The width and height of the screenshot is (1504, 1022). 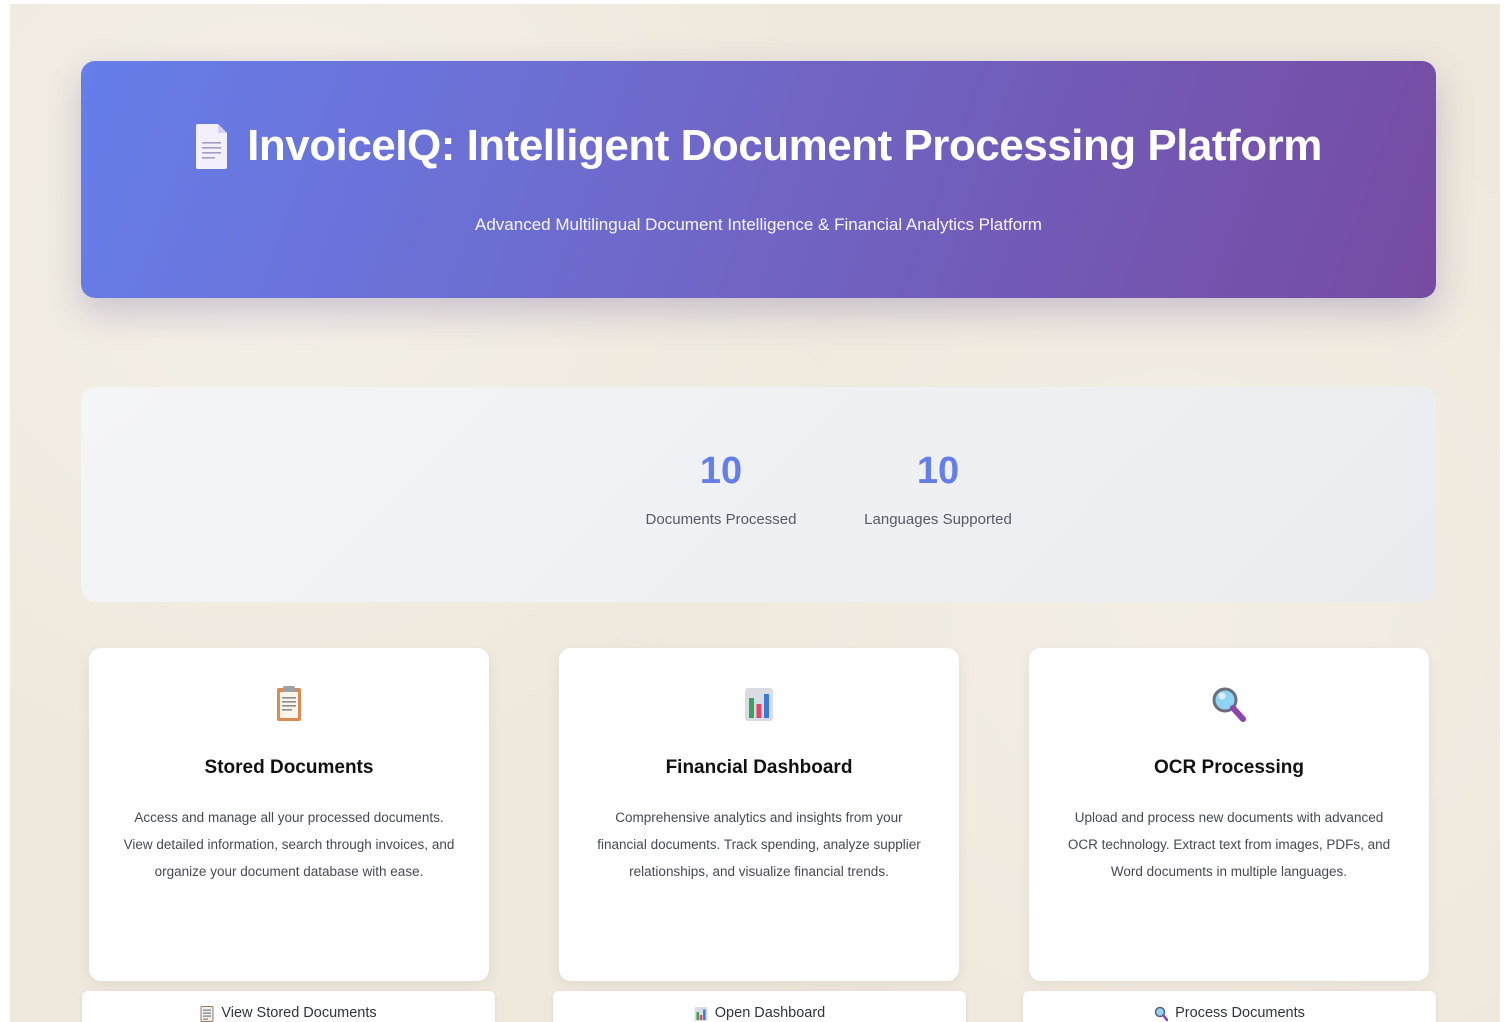 I want to click on stat-languages-supported: 10 Languages Supported, so click(x=938, y=488).